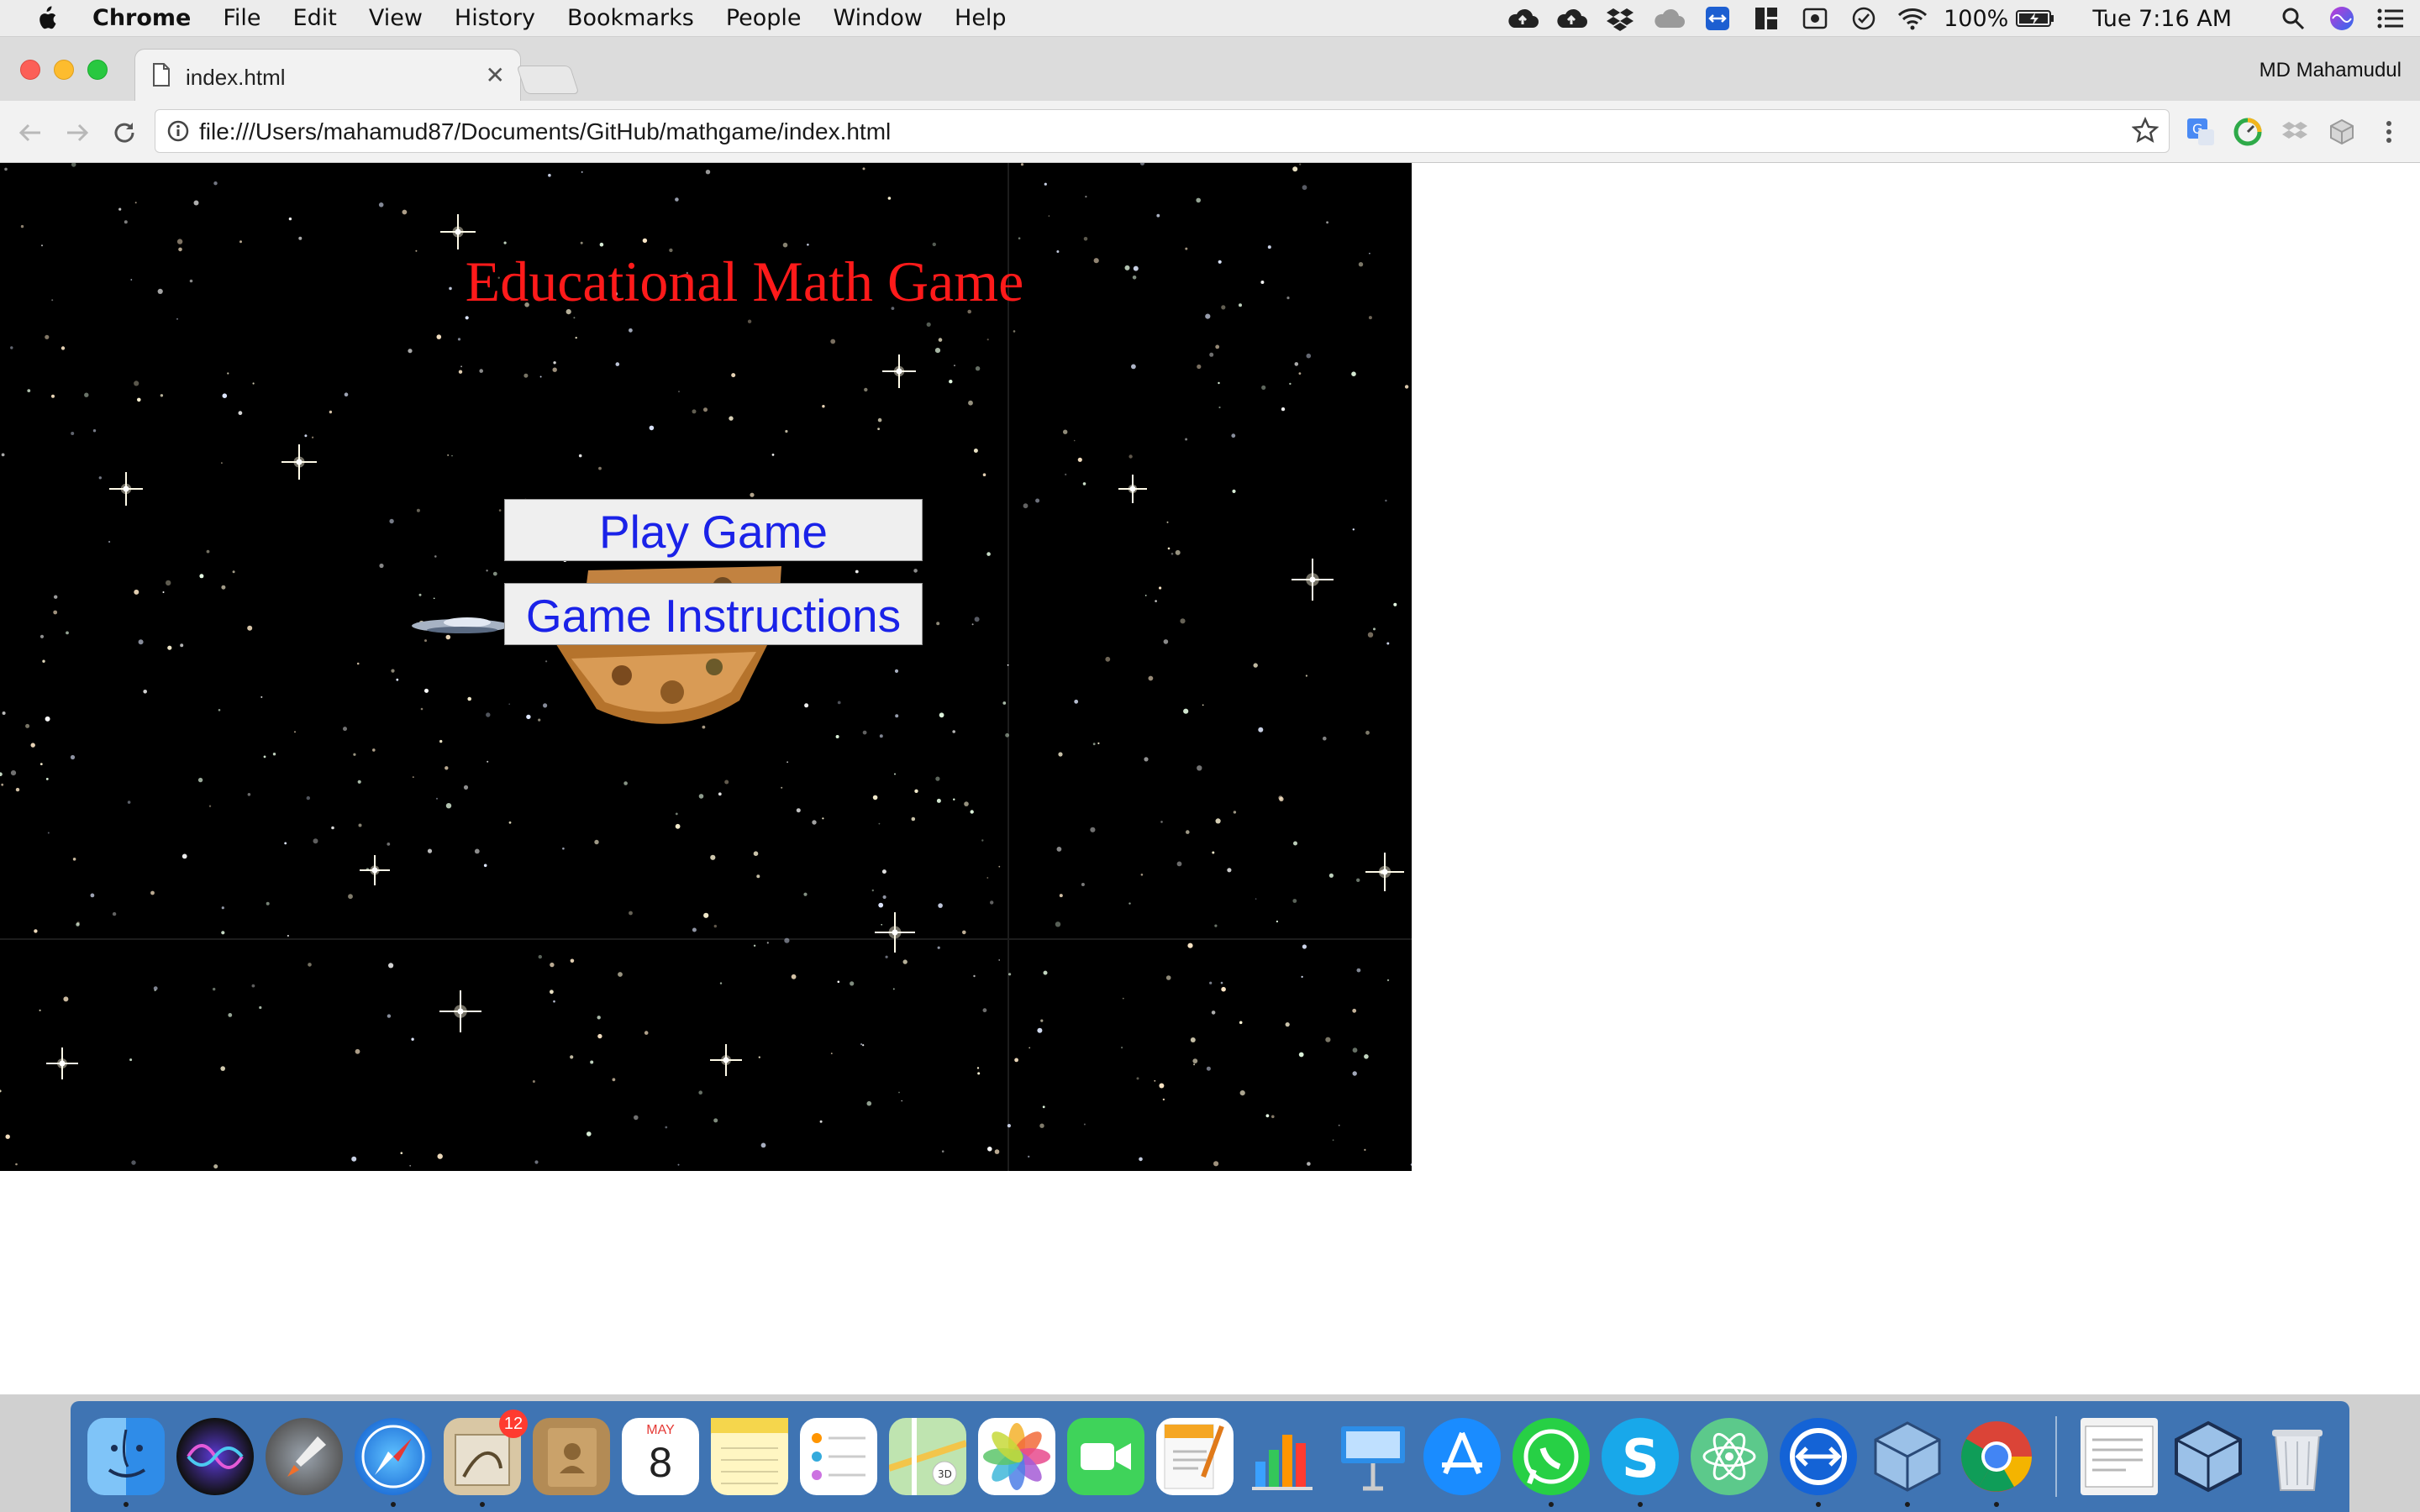 The height and width of the screenshot is (1512, 2420). I want to click on menu-edit: Edit, so click(315, 18).